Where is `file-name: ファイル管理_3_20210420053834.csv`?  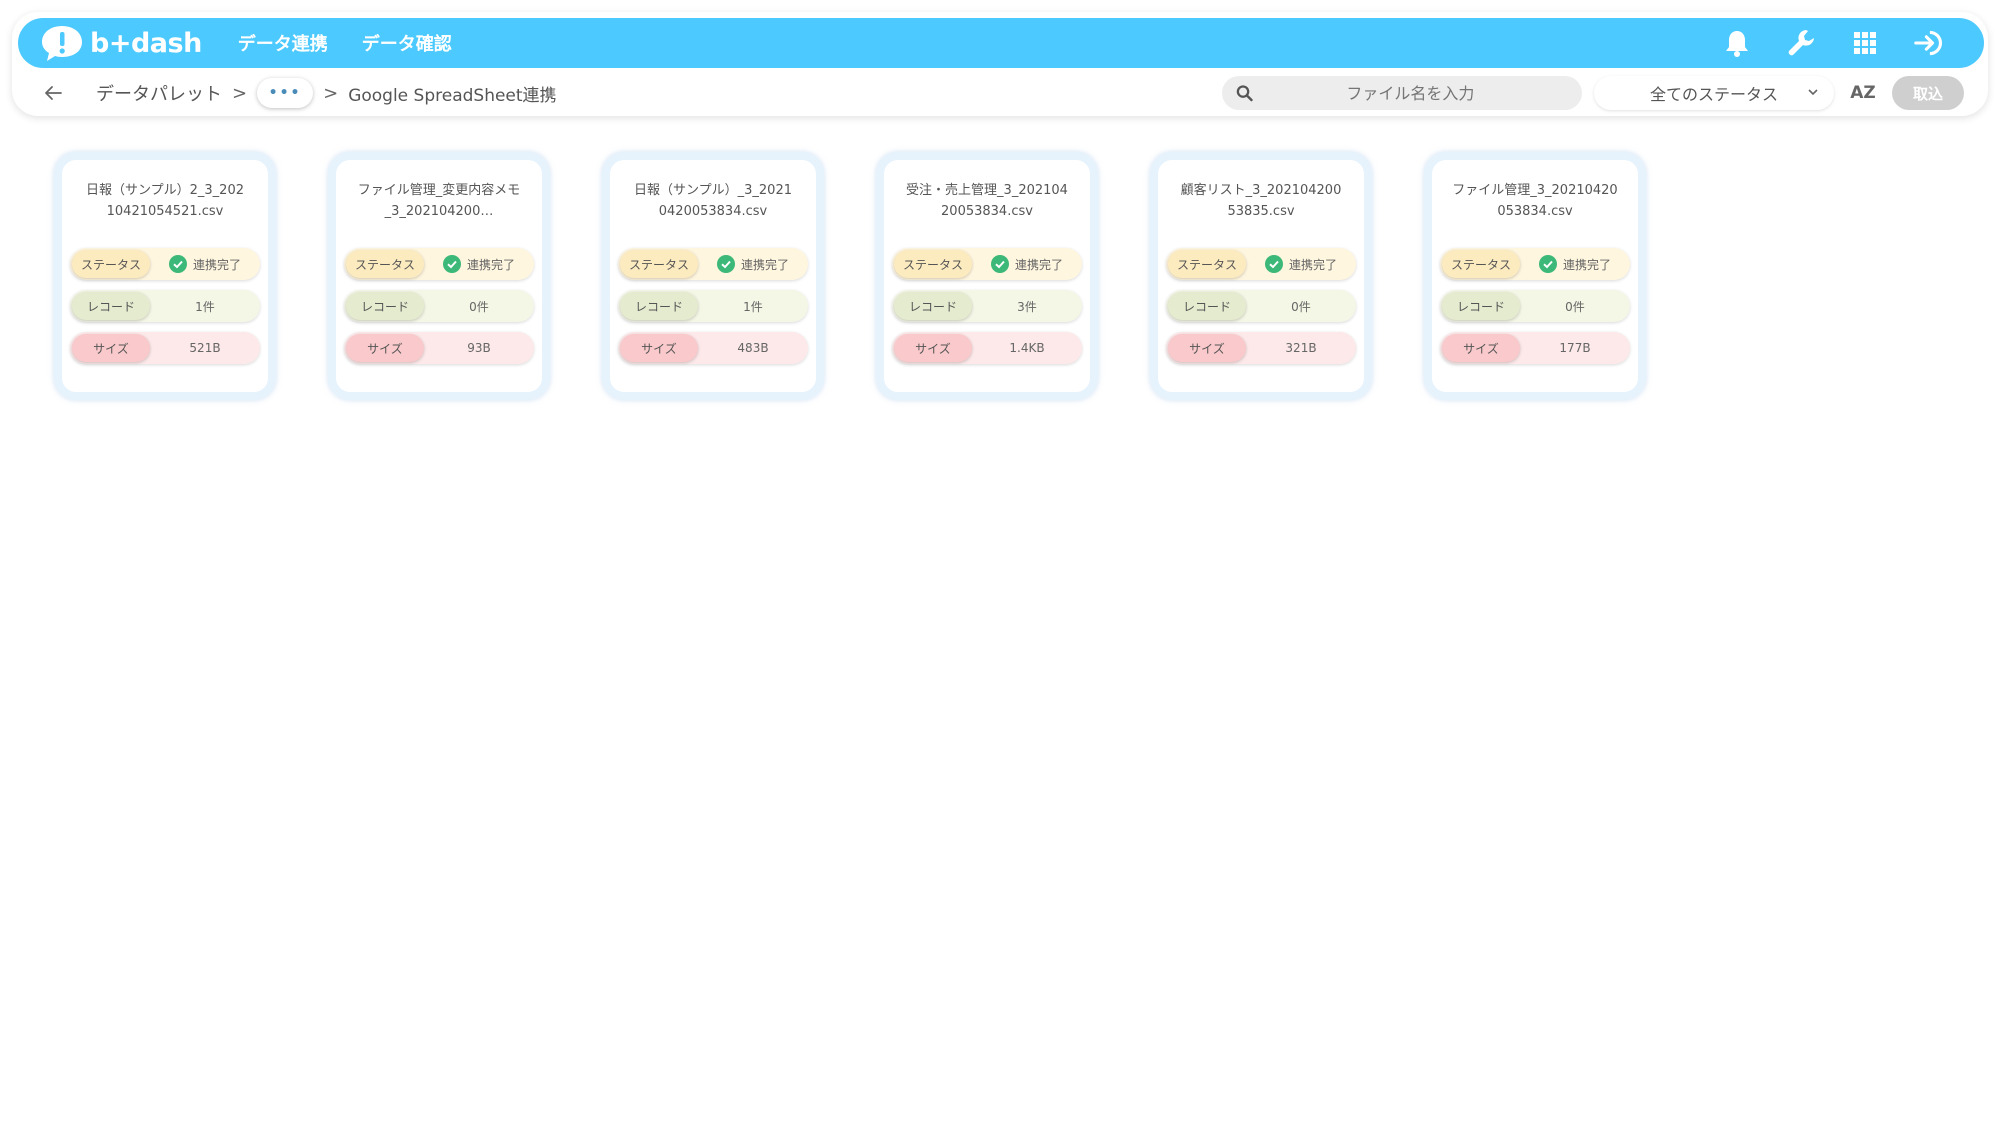
file-name: ファイル管理_3_20210420053834.csv is located at coordinates (1535, 201).